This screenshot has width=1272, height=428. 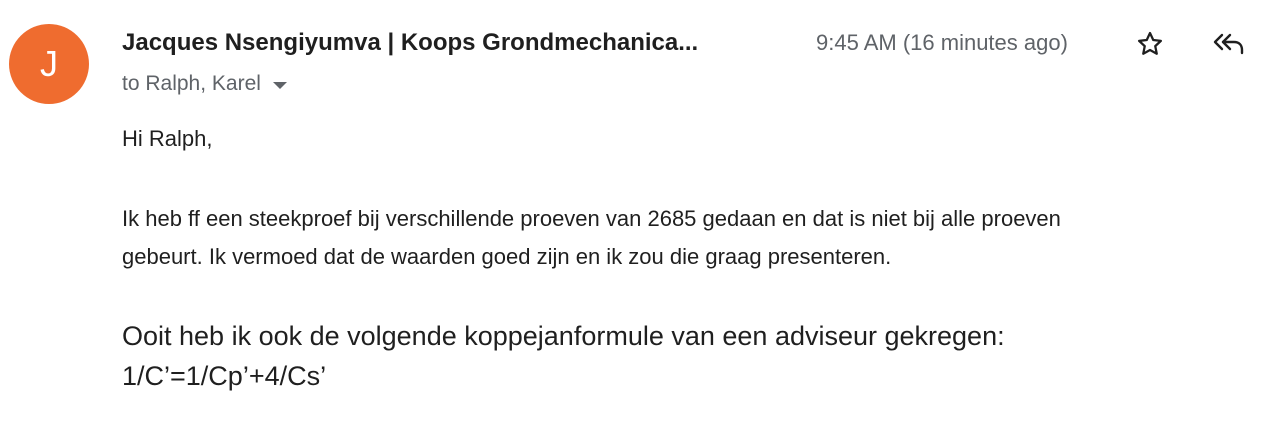 I want to click on recipients-label: to Ralph, Karel, so click(x=191, y=83).